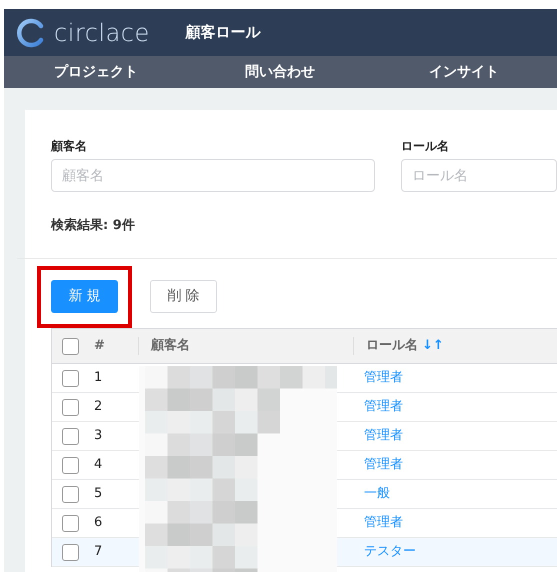  What do you see at coordinates (377, 494) in the screenshot?
I see `role-link: 一般` at bounding box center [377, 494].